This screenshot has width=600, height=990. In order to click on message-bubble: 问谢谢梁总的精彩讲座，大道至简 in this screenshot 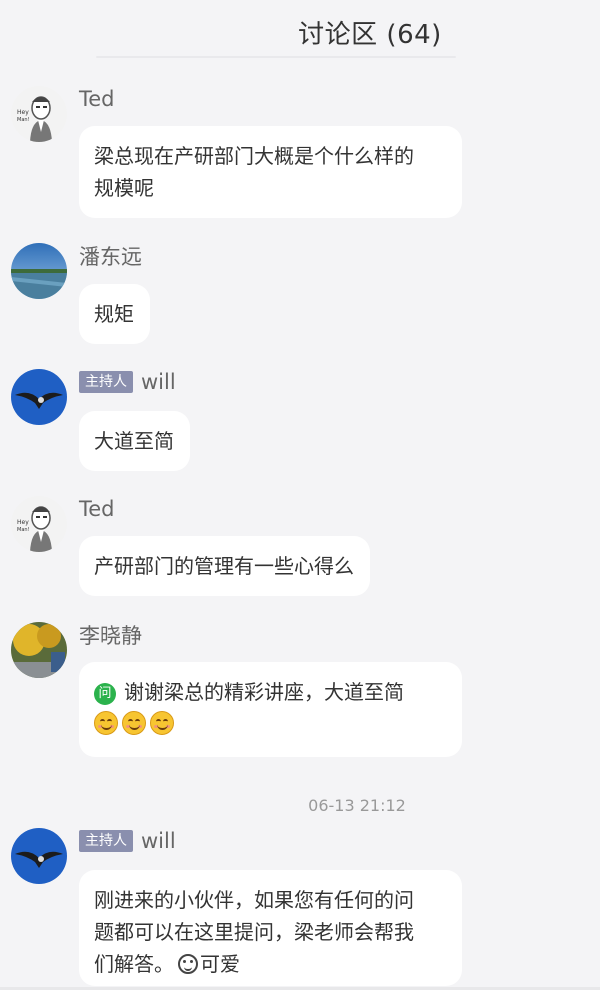, I will do `click(270, 709)`.